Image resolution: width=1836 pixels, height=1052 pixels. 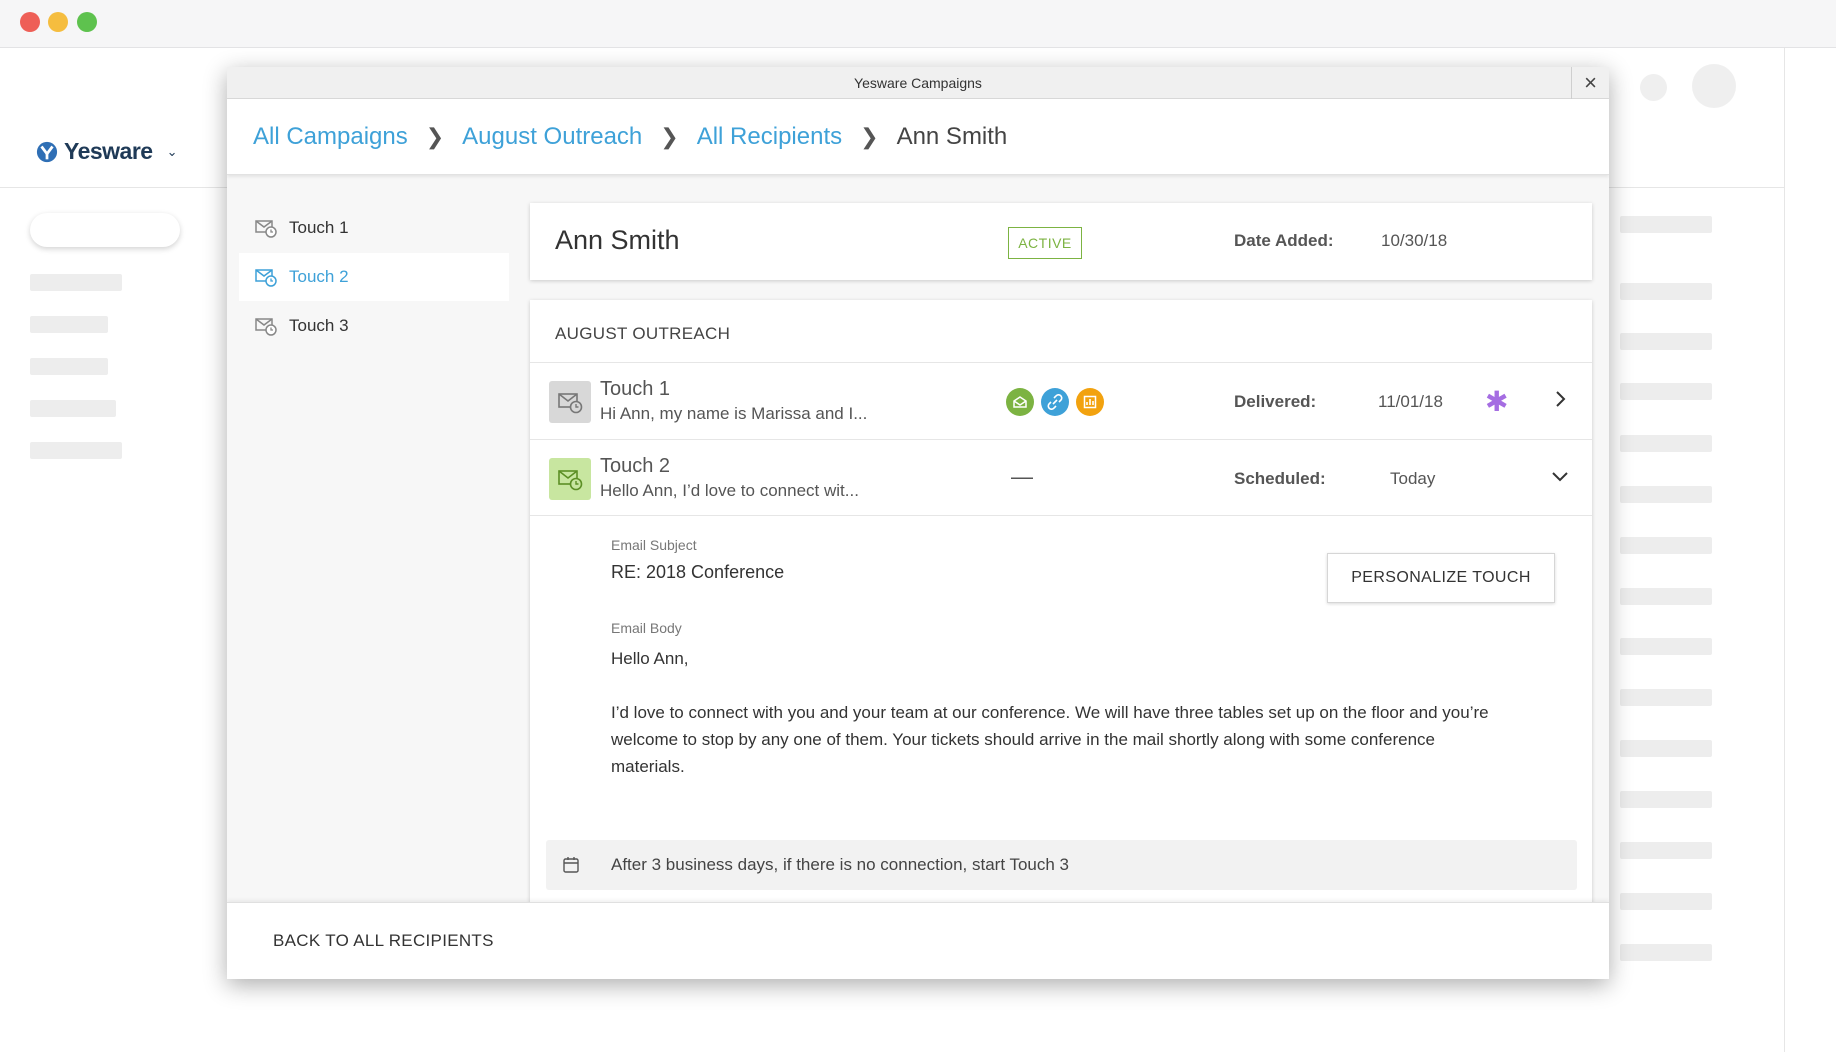 What do you see at coordinates (1560, 476) in the screenshot?
I see `chevron-down-icon` at bounding box center [1560, 476].